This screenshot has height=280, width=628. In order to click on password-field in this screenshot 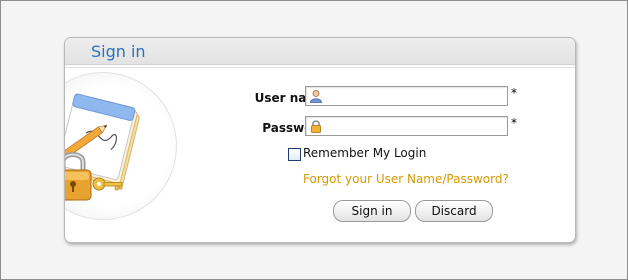, I will do `click(406, 126)`.